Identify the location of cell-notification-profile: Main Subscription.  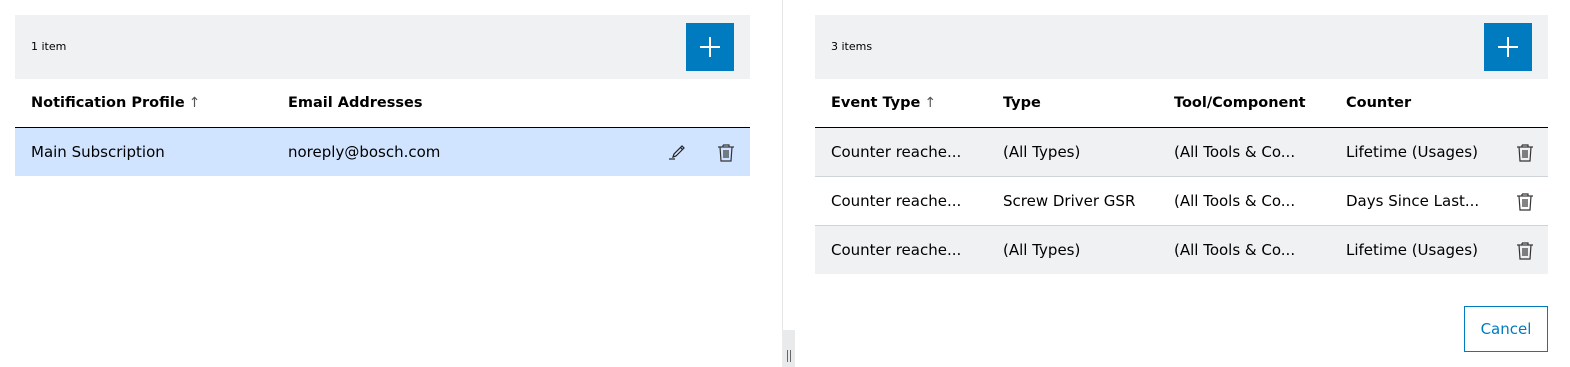
(98, 152).